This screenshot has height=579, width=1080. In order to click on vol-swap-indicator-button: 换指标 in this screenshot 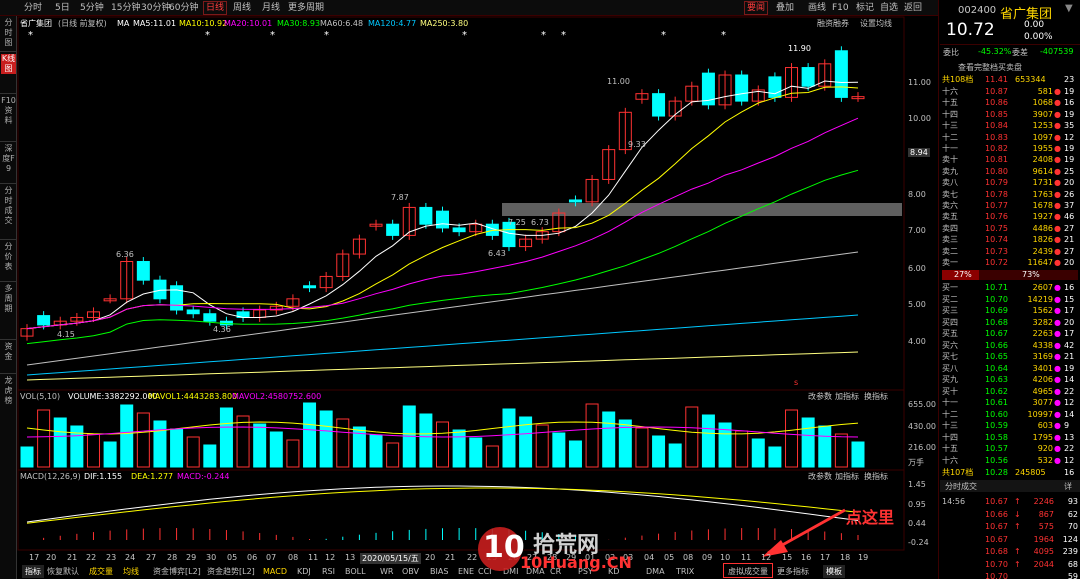, I will do `click(876, 396)`.